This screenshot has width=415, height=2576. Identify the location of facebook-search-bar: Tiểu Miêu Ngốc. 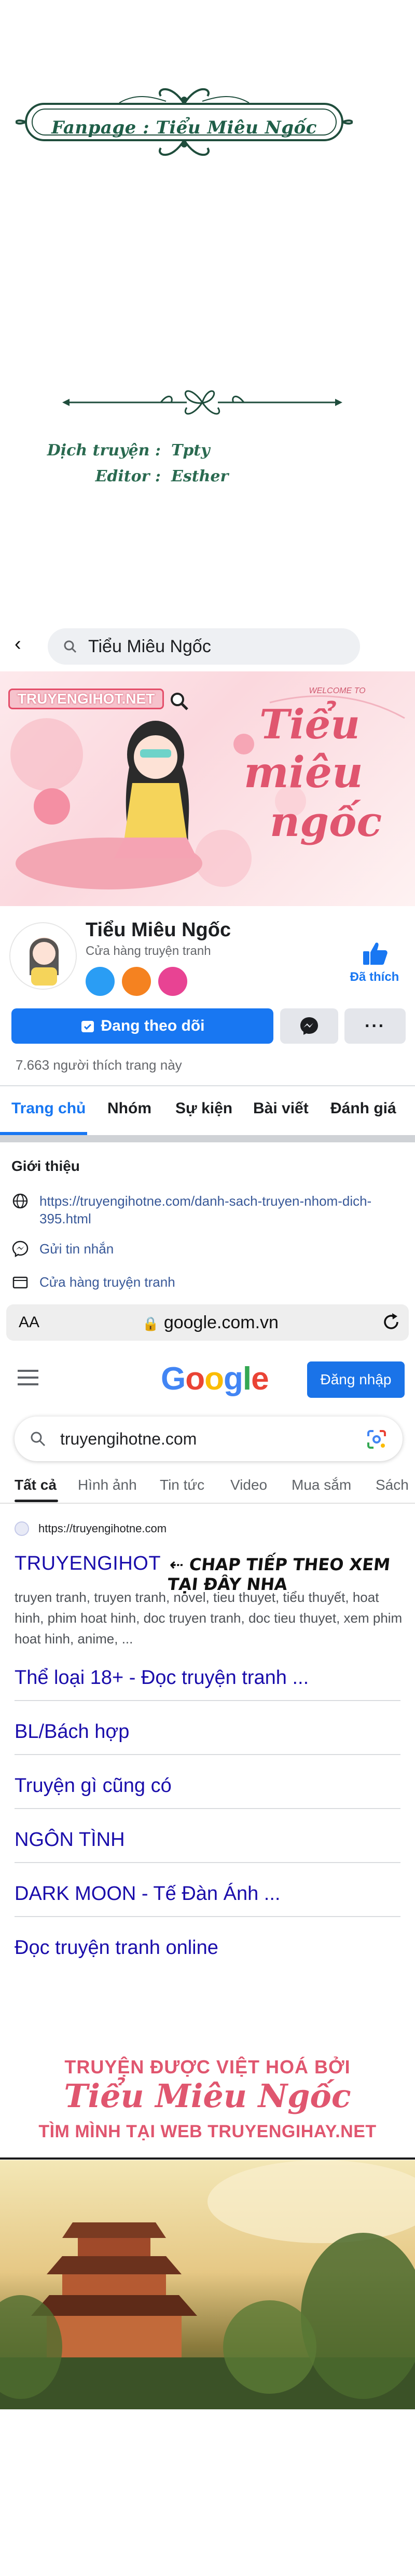
(204, 646).